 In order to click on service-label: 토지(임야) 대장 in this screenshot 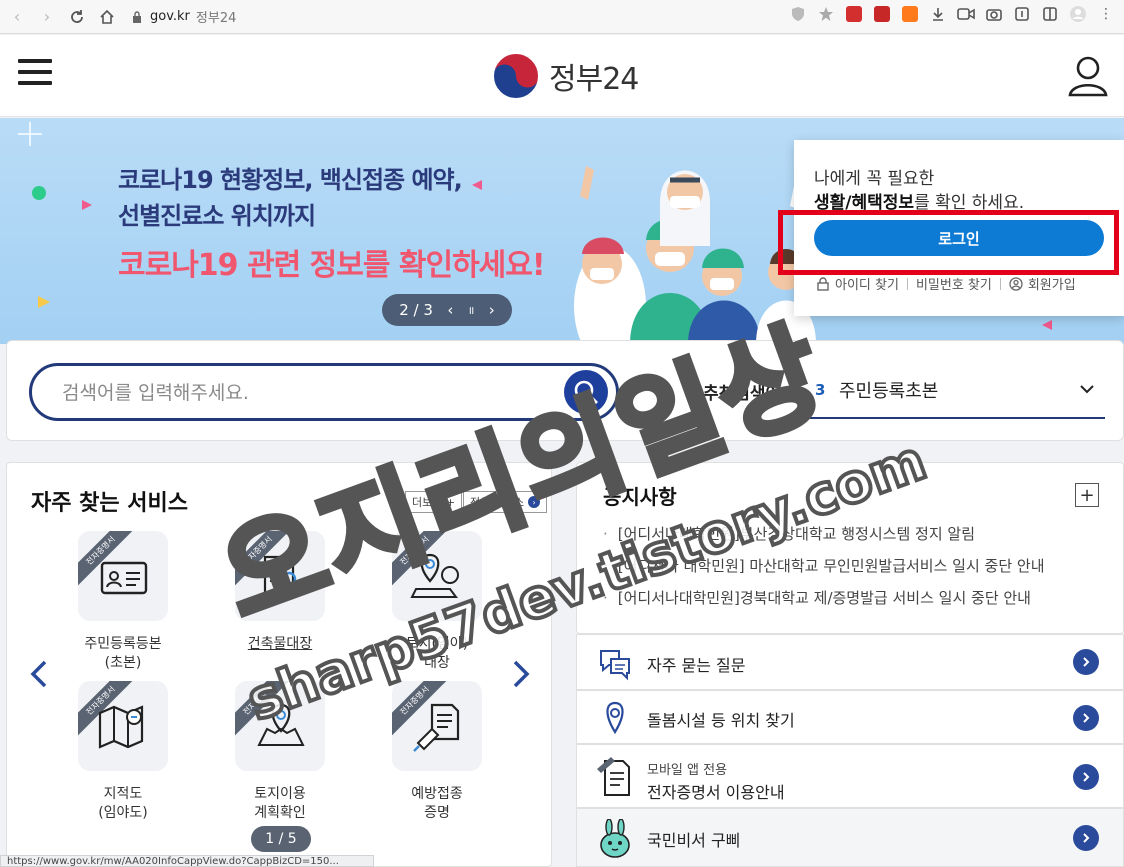, I will do `click(437, 653)`.